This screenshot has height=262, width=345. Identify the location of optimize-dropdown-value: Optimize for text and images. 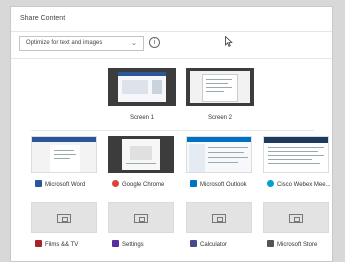
(64, 43).